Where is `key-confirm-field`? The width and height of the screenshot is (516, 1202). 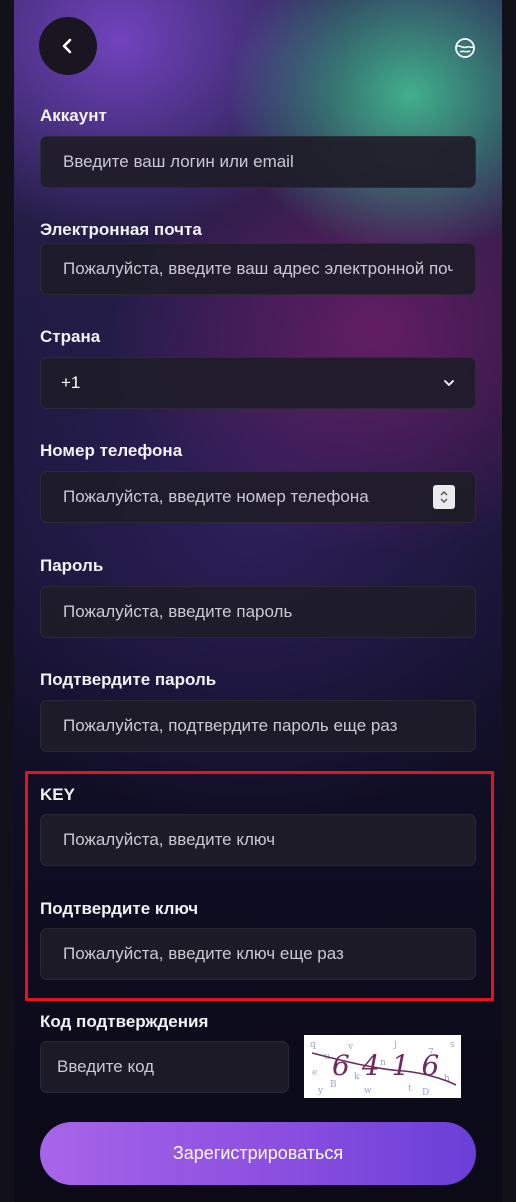 key-confirm-field is located at coordinates (258, 954).